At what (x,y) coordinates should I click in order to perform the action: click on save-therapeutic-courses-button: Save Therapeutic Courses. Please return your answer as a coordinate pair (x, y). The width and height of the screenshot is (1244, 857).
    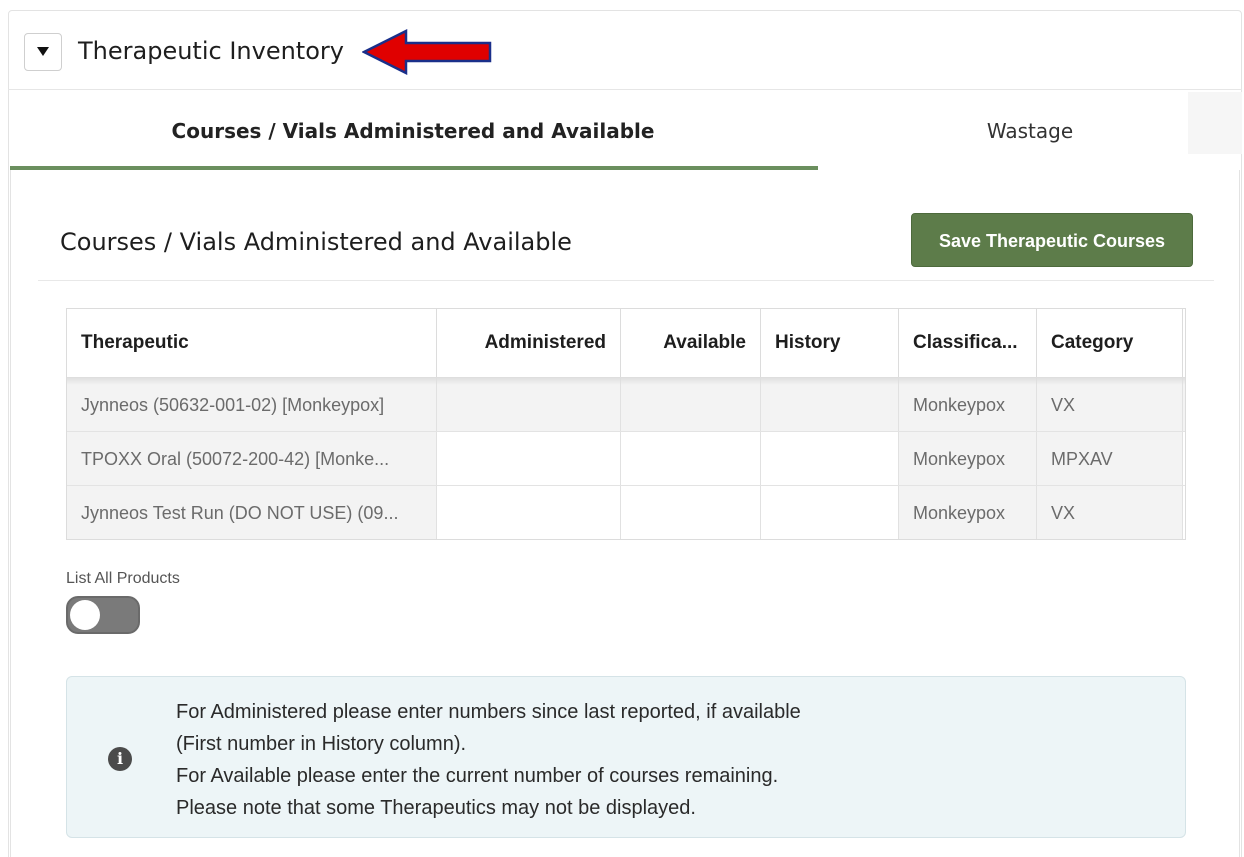
    Looking at the image, I should click on (1052, 240).